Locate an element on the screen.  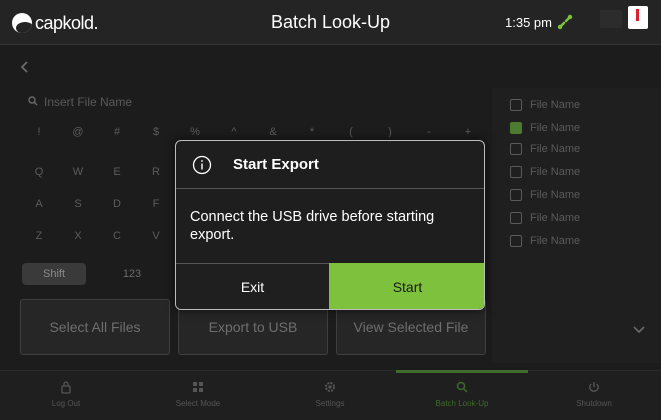
key: X is located at coordinates (78, 236).